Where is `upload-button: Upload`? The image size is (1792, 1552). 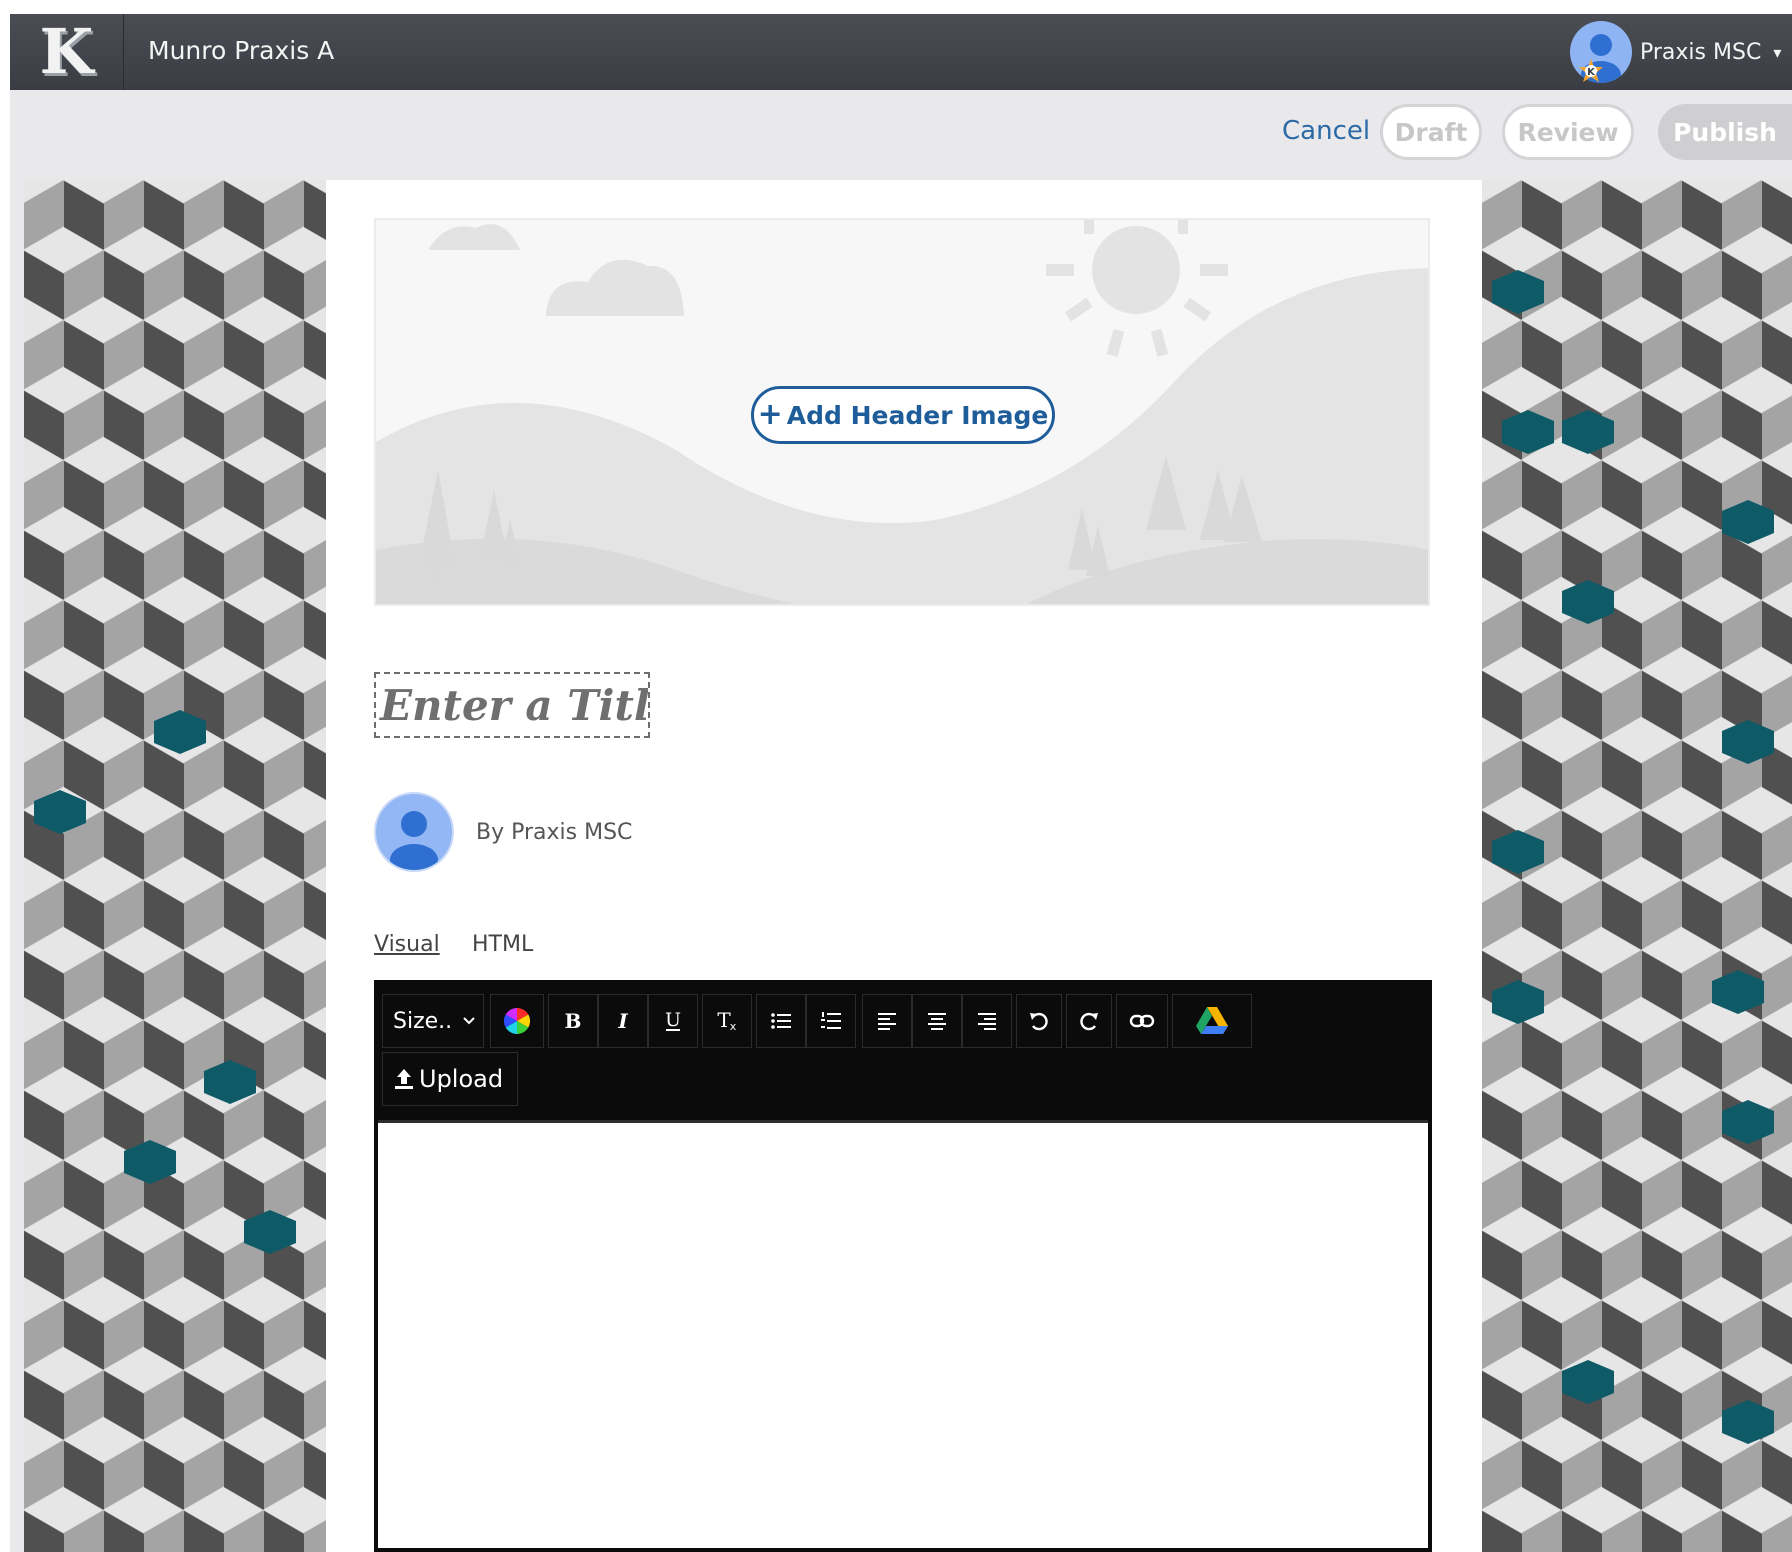 upload-button: Upload is located at coordinates (450, 1079).